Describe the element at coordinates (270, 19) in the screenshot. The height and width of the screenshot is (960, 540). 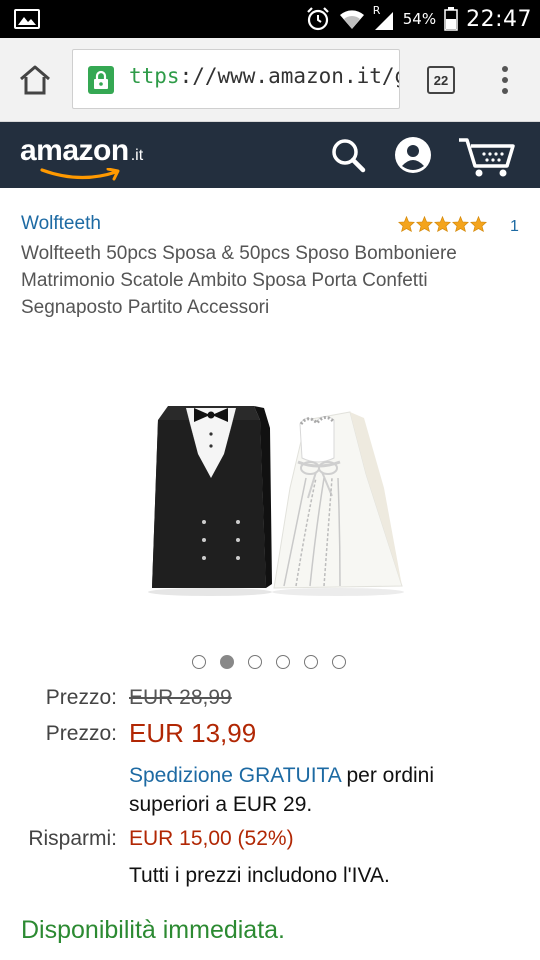
I see `status-bar: R 54% 22:47` at that location.